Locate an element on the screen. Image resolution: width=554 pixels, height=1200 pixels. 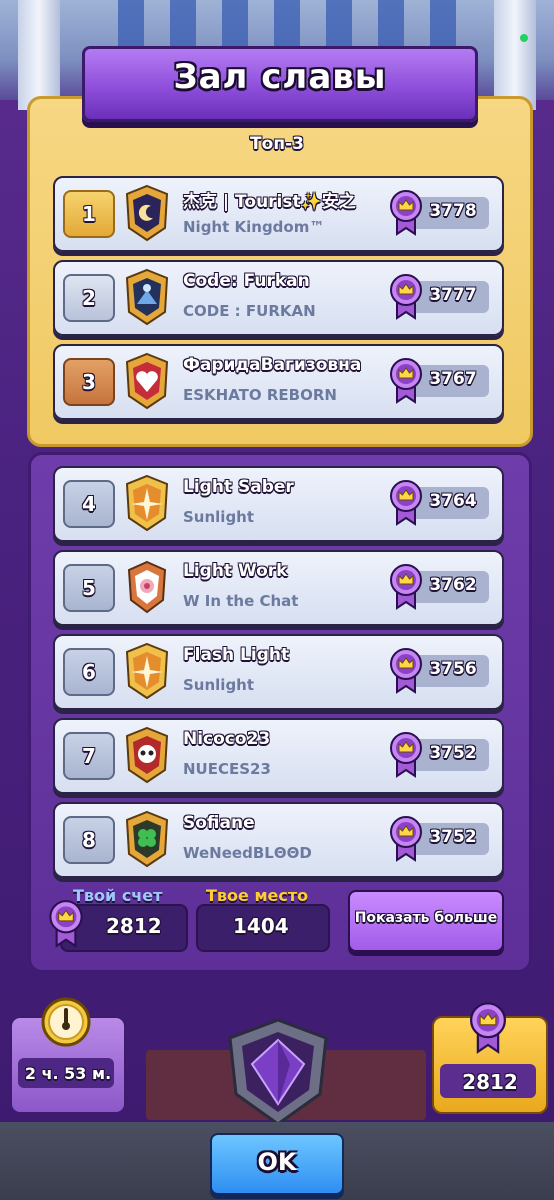
your-place-value: 1404 is located at coordinates (261, 926).